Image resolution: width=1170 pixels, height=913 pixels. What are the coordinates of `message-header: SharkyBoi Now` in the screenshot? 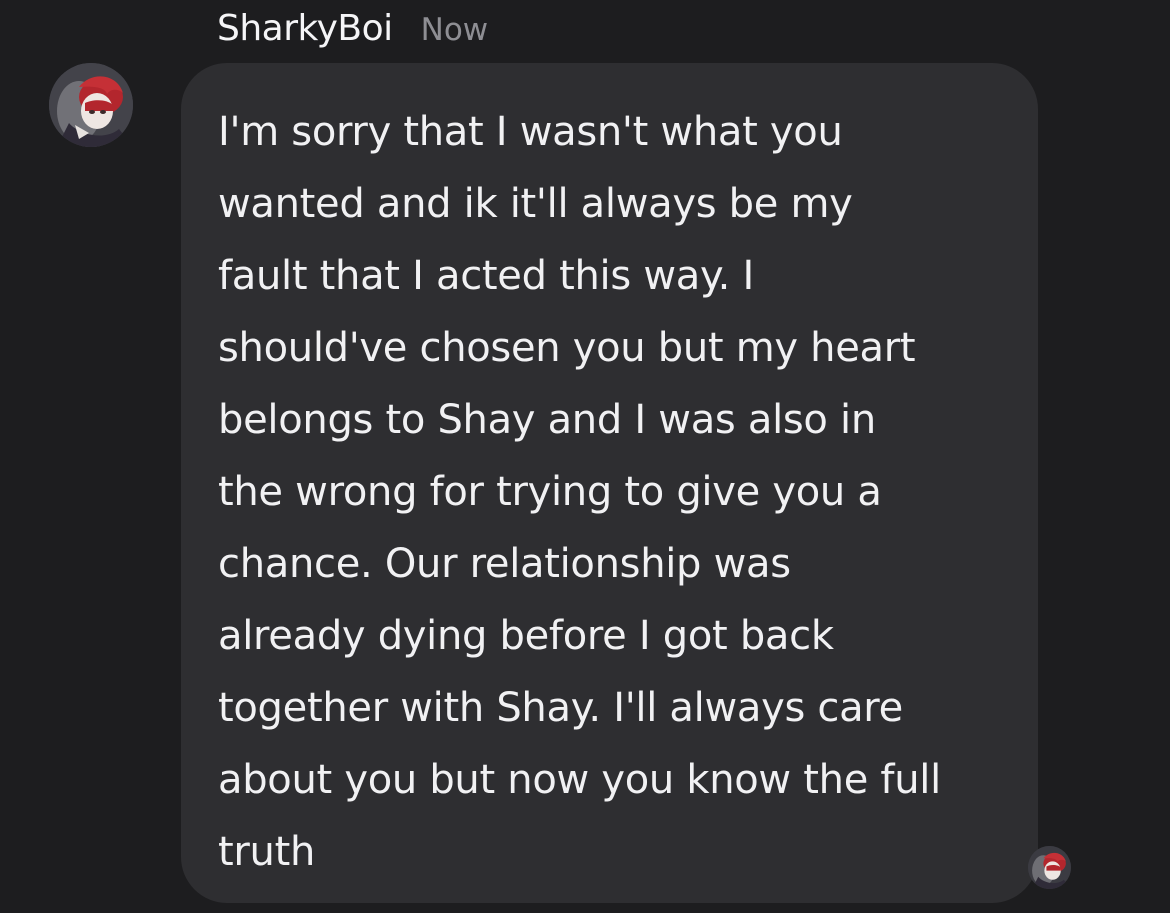 It's located at (352, 34).